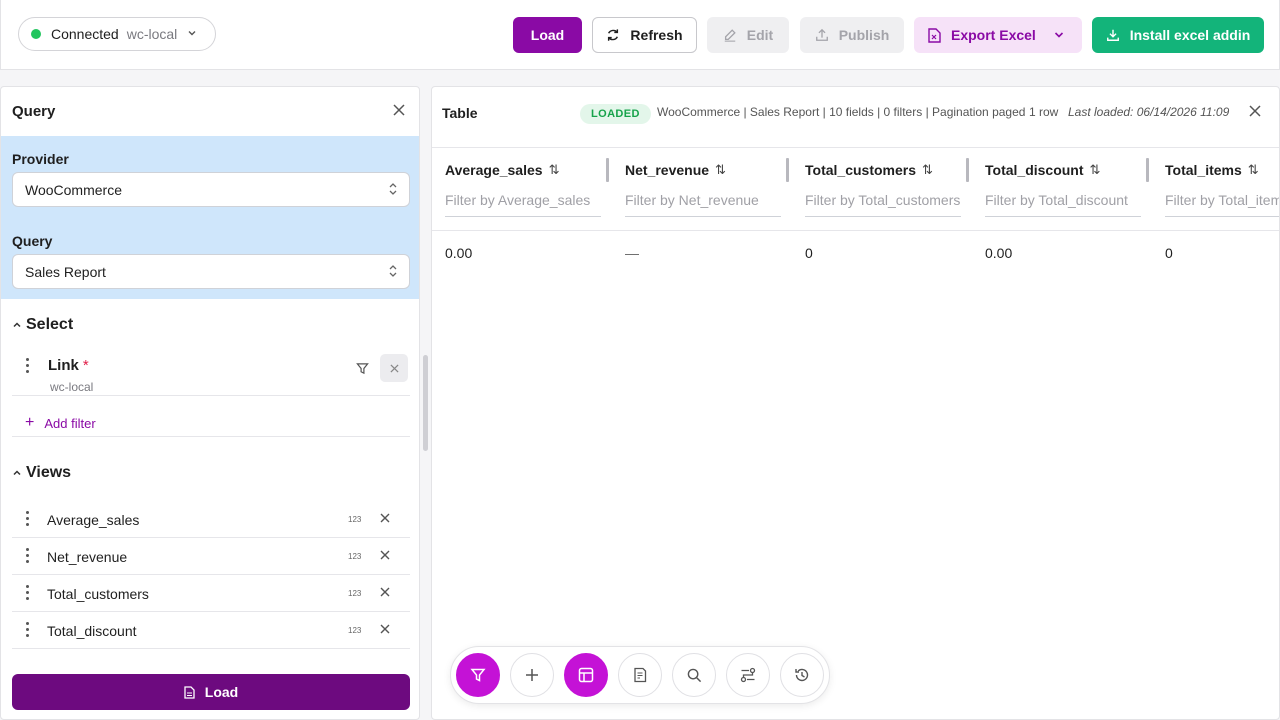  I want to click on filter-icon, so click(362, 368).